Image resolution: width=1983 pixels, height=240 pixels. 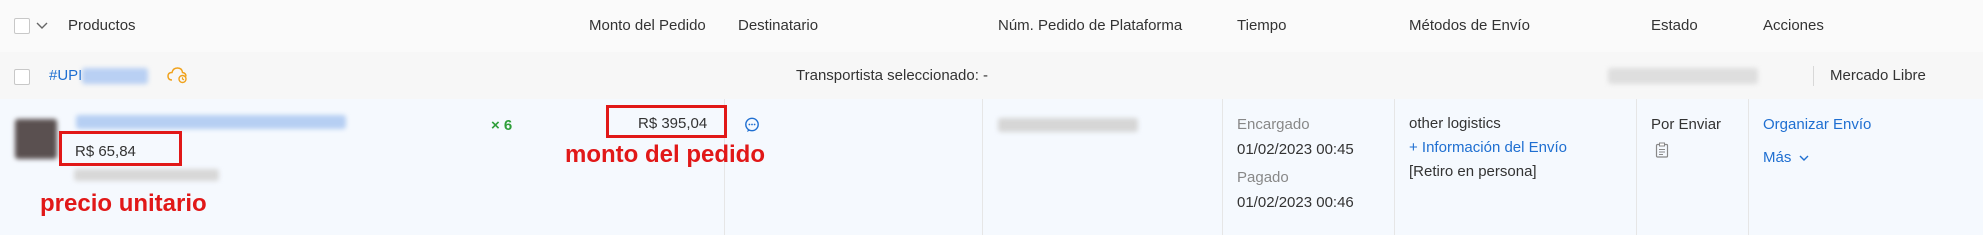 What do you see at coordinates (1662, 150) in the screenshot?
I see `clipboard-icon` at bounding box center [1662, 150].